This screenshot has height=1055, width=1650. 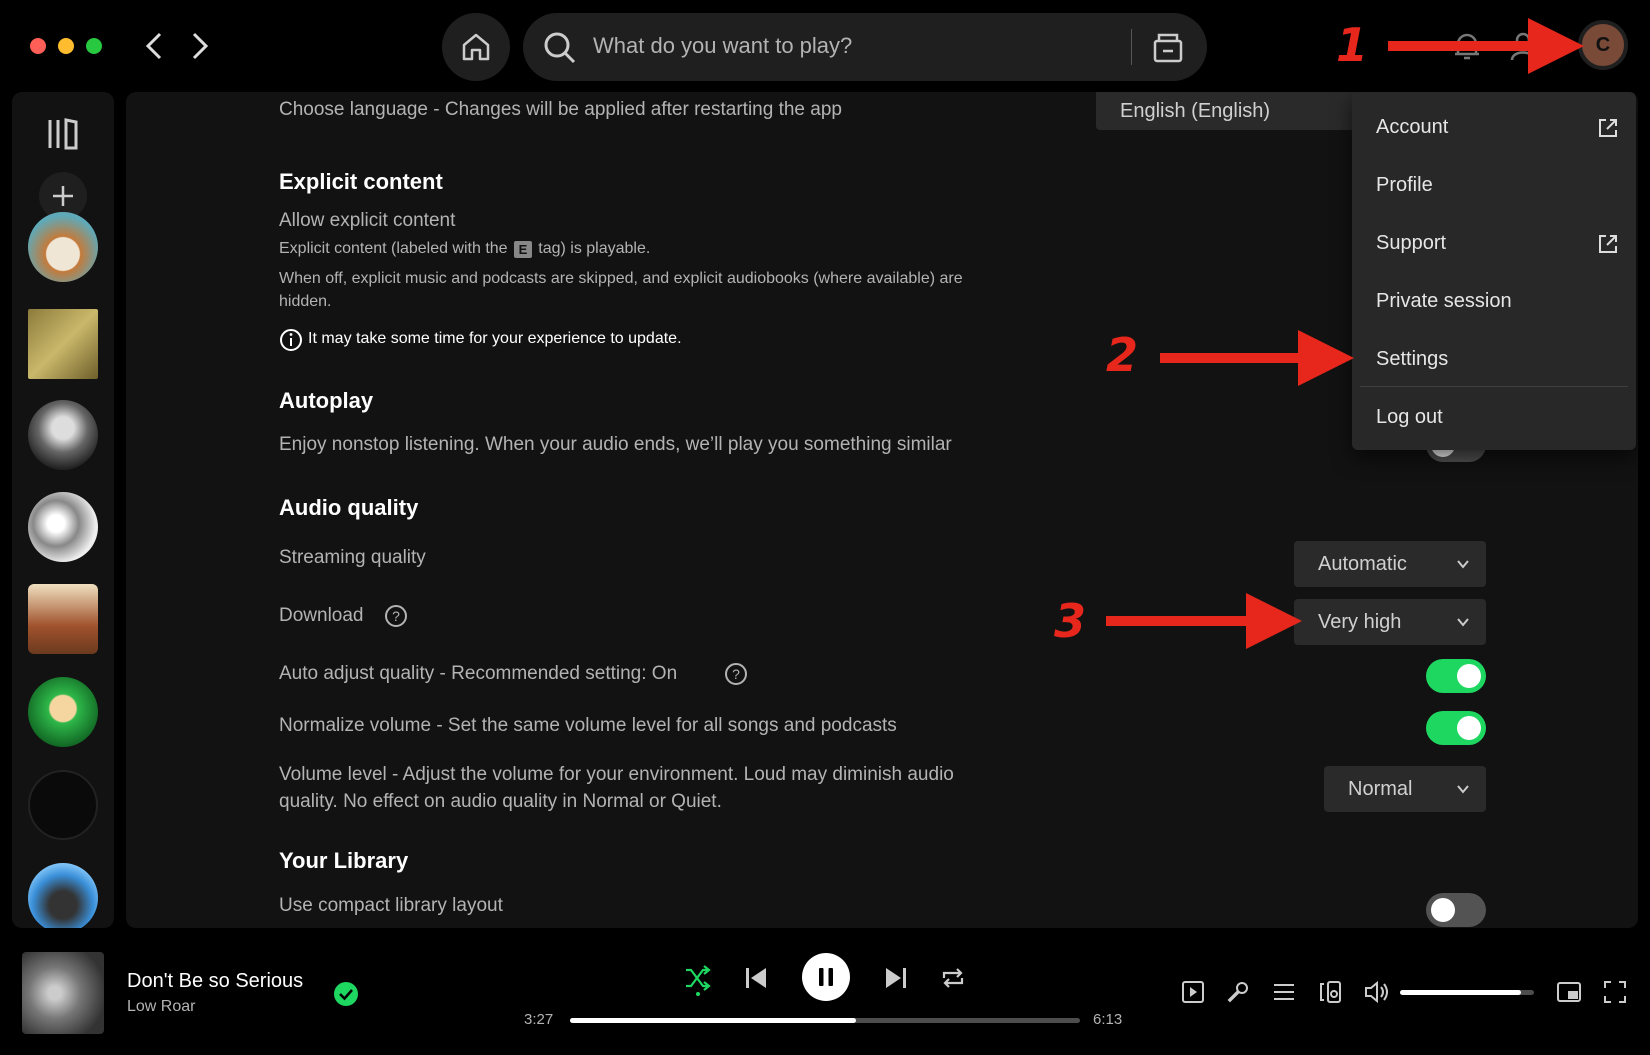 I want to click on profile-avatar-button: C, so click(x=1603, y=45).